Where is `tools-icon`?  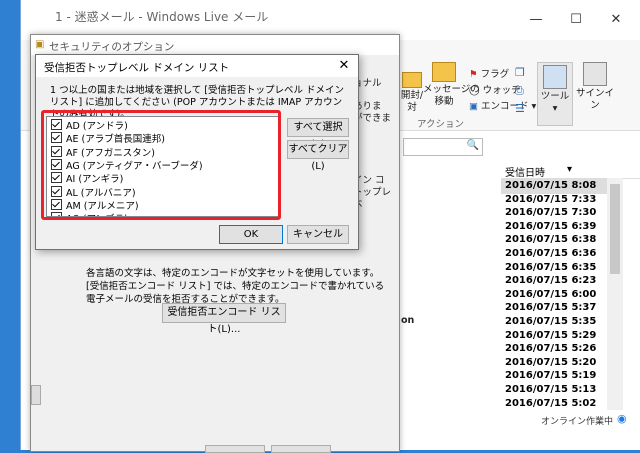
tools-icon is located at coordinates (555, 77).